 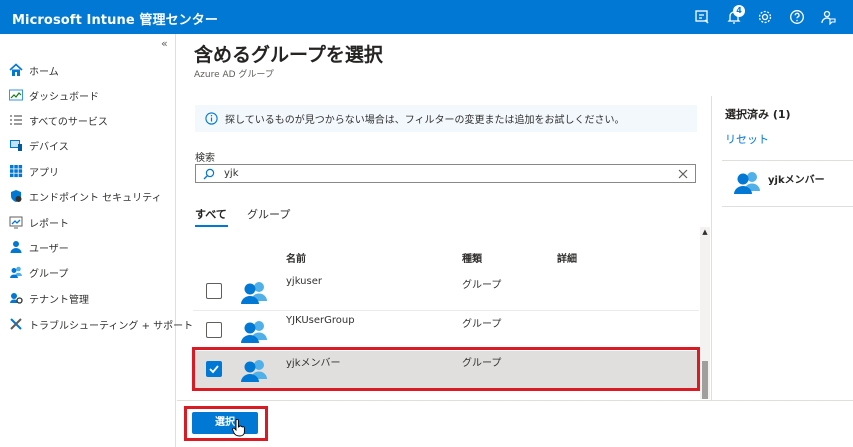 What do you see at coordinates (64, 97) in the screenshot?
I see `sidebar-item-label: ダッシュボード` at bounding box center [64, 97].